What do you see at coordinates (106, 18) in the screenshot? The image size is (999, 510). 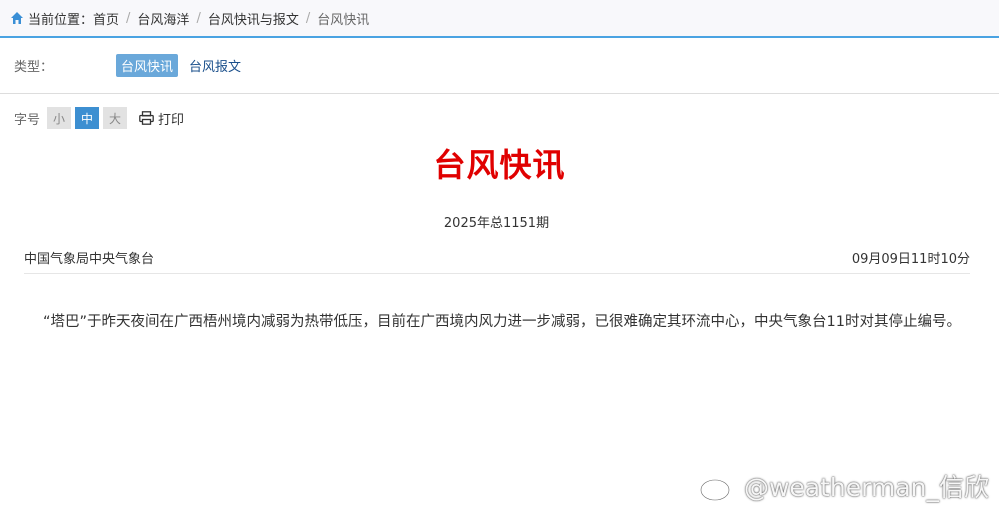 I see `breadcrumb-home: 首页` at bounding box center [106, 18].